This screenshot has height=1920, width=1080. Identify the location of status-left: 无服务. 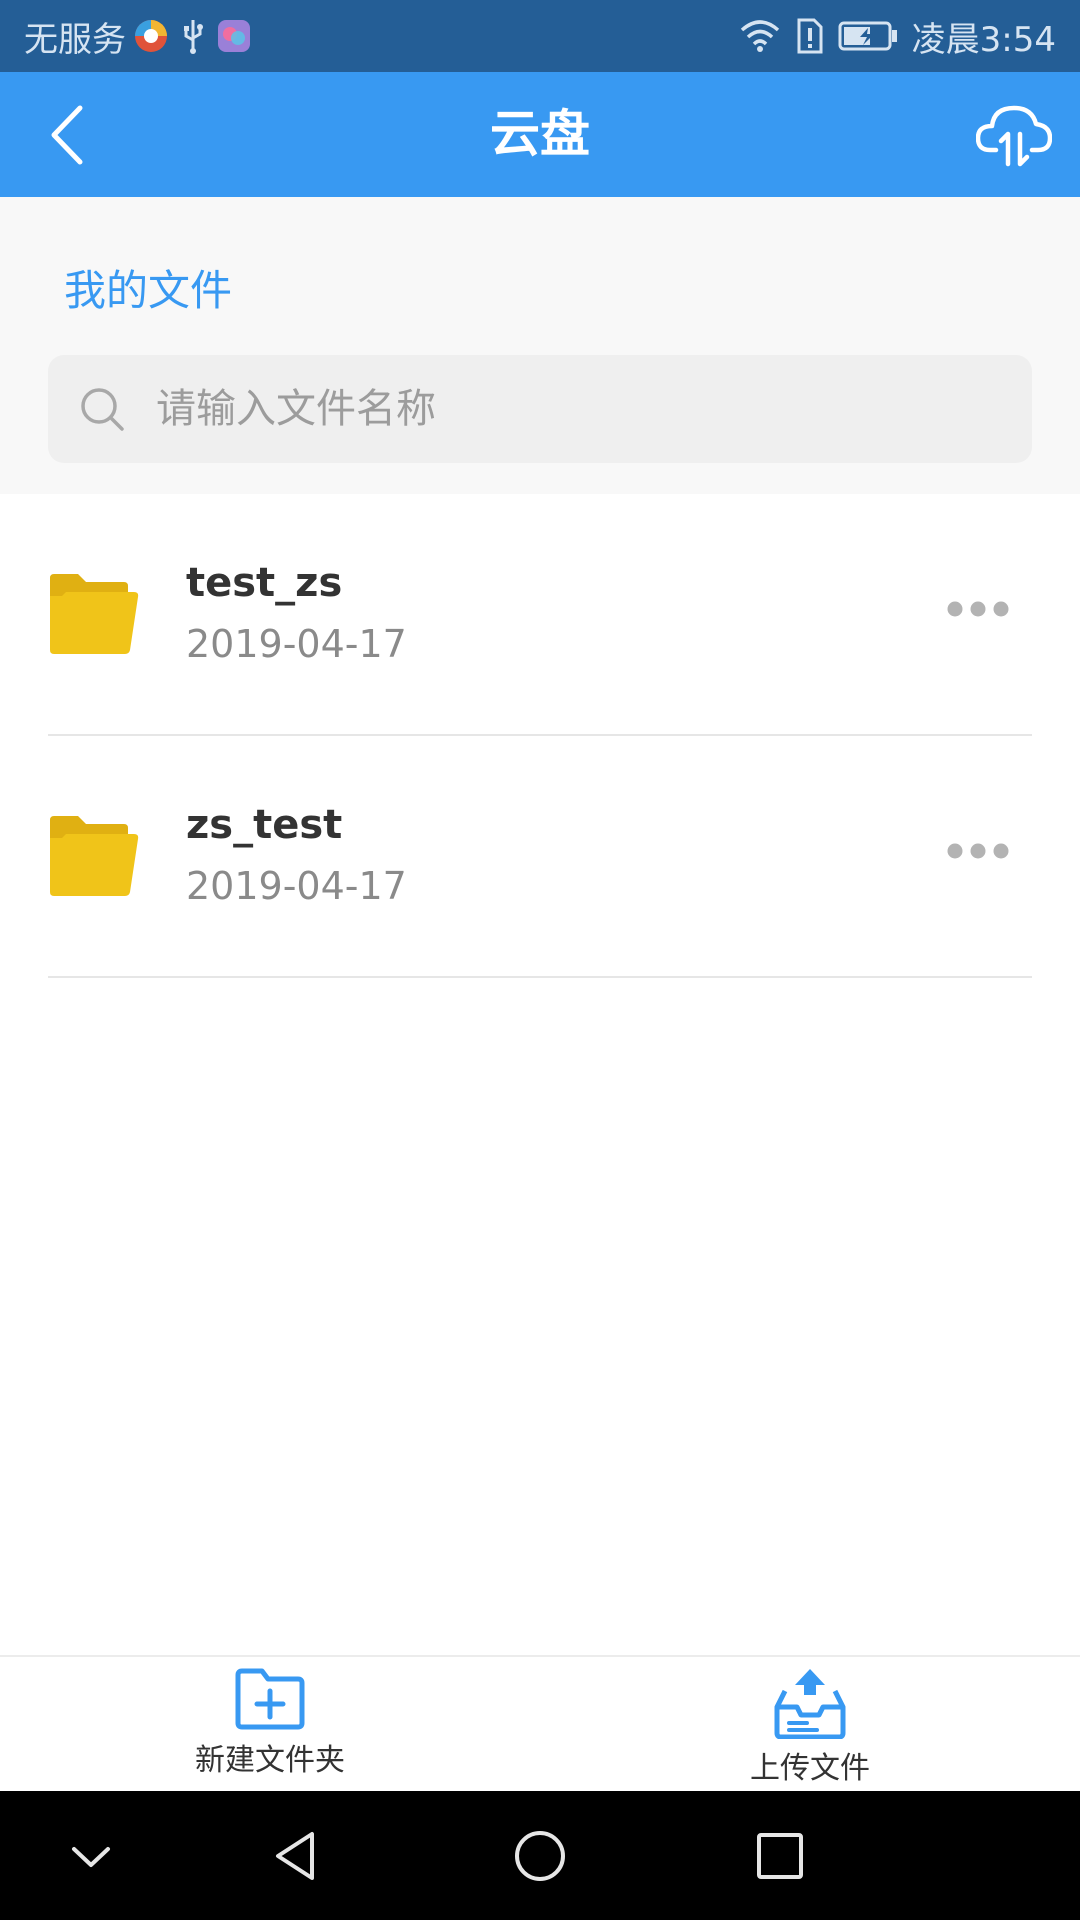
(138, 36).